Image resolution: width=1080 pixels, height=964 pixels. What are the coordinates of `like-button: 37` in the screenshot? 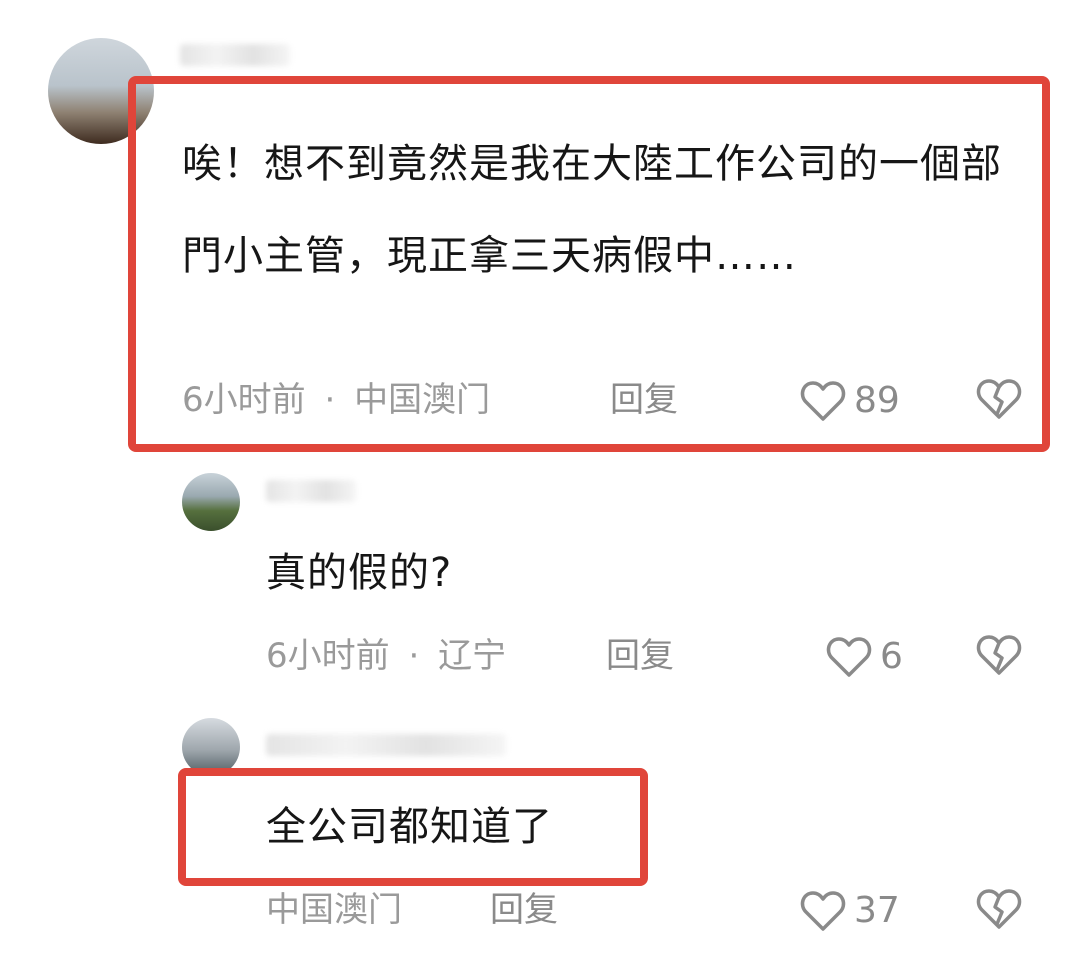 It's located at (850, 911).